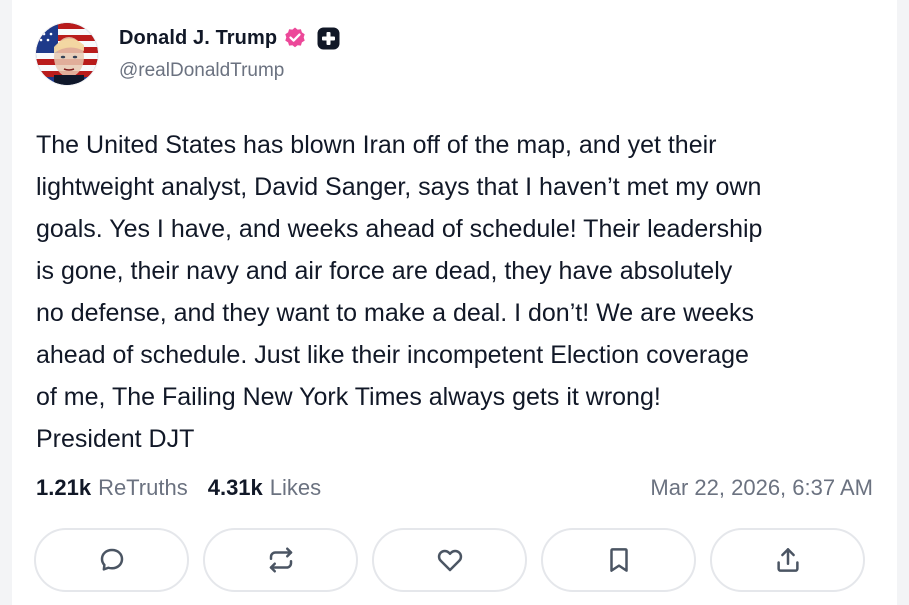 The image size is (909, 605). I want to click on author-name: Donald J. Trump, so click(198, 38).